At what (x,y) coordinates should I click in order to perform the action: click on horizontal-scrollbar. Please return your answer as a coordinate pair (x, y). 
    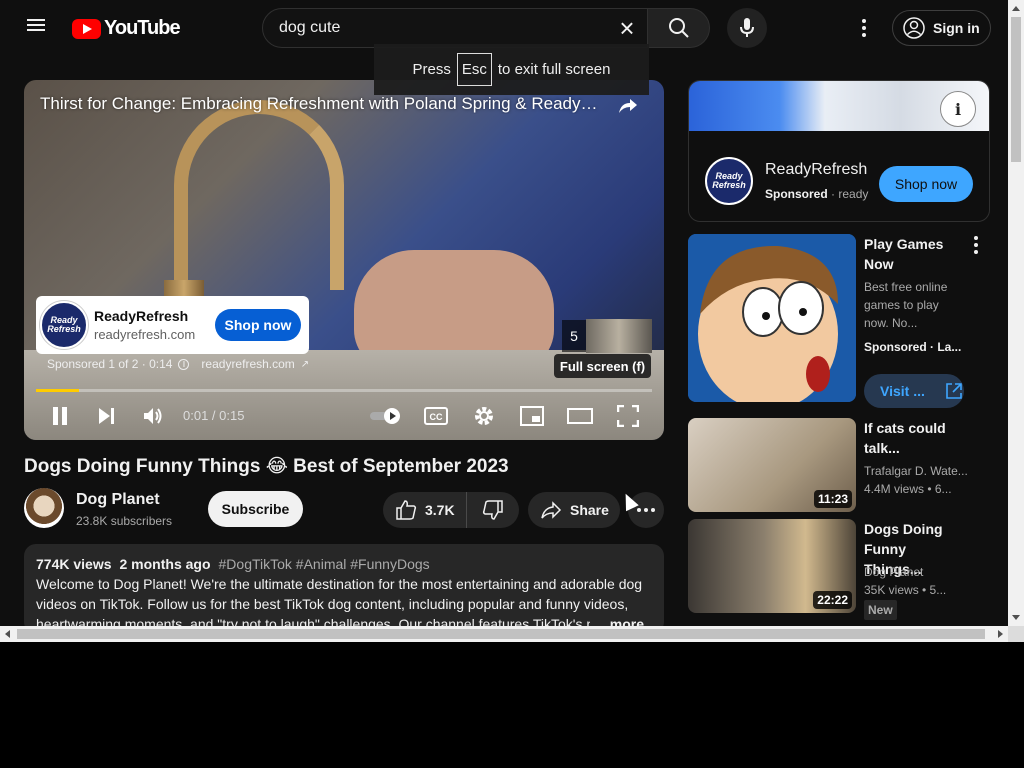
    Looking at the image, I should click on (504, 634).